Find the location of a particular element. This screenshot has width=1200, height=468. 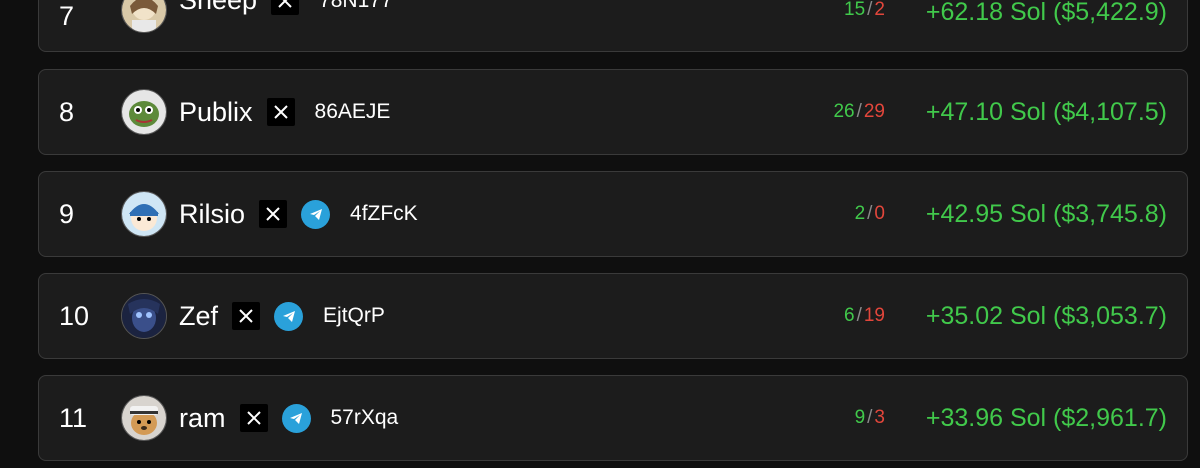

wins-count: 9 is located at coordinates (860, 417).